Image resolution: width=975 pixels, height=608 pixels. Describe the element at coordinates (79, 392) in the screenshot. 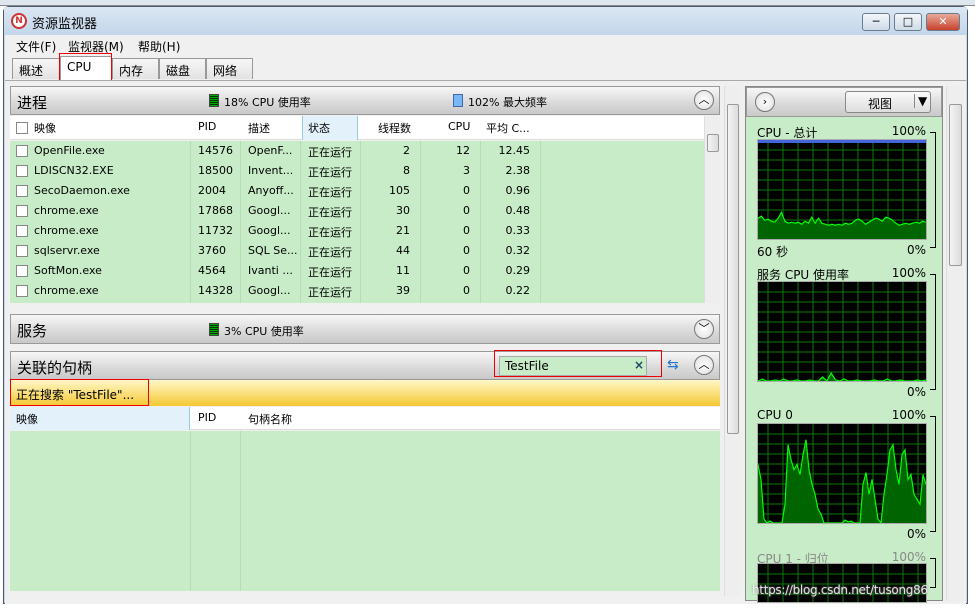

I see `highlight-box` at that location.